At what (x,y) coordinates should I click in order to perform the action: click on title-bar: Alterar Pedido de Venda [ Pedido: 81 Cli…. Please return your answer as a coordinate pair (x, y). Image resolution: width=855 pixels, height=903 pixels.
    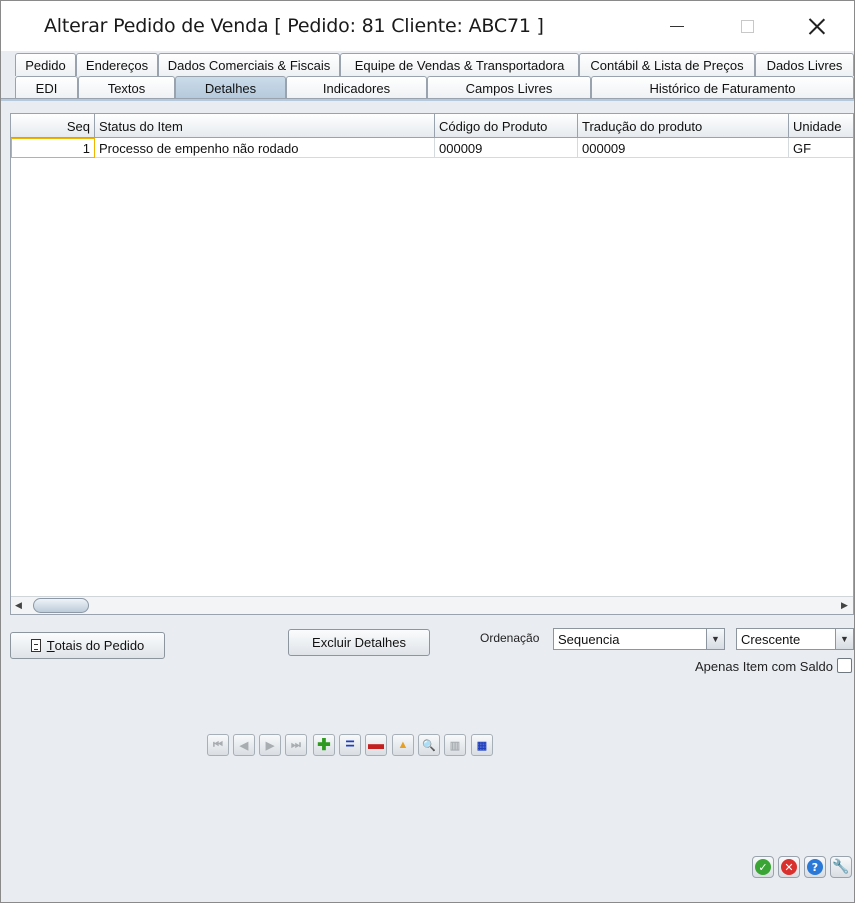
    Looking at the image, I should click on (427, 26).